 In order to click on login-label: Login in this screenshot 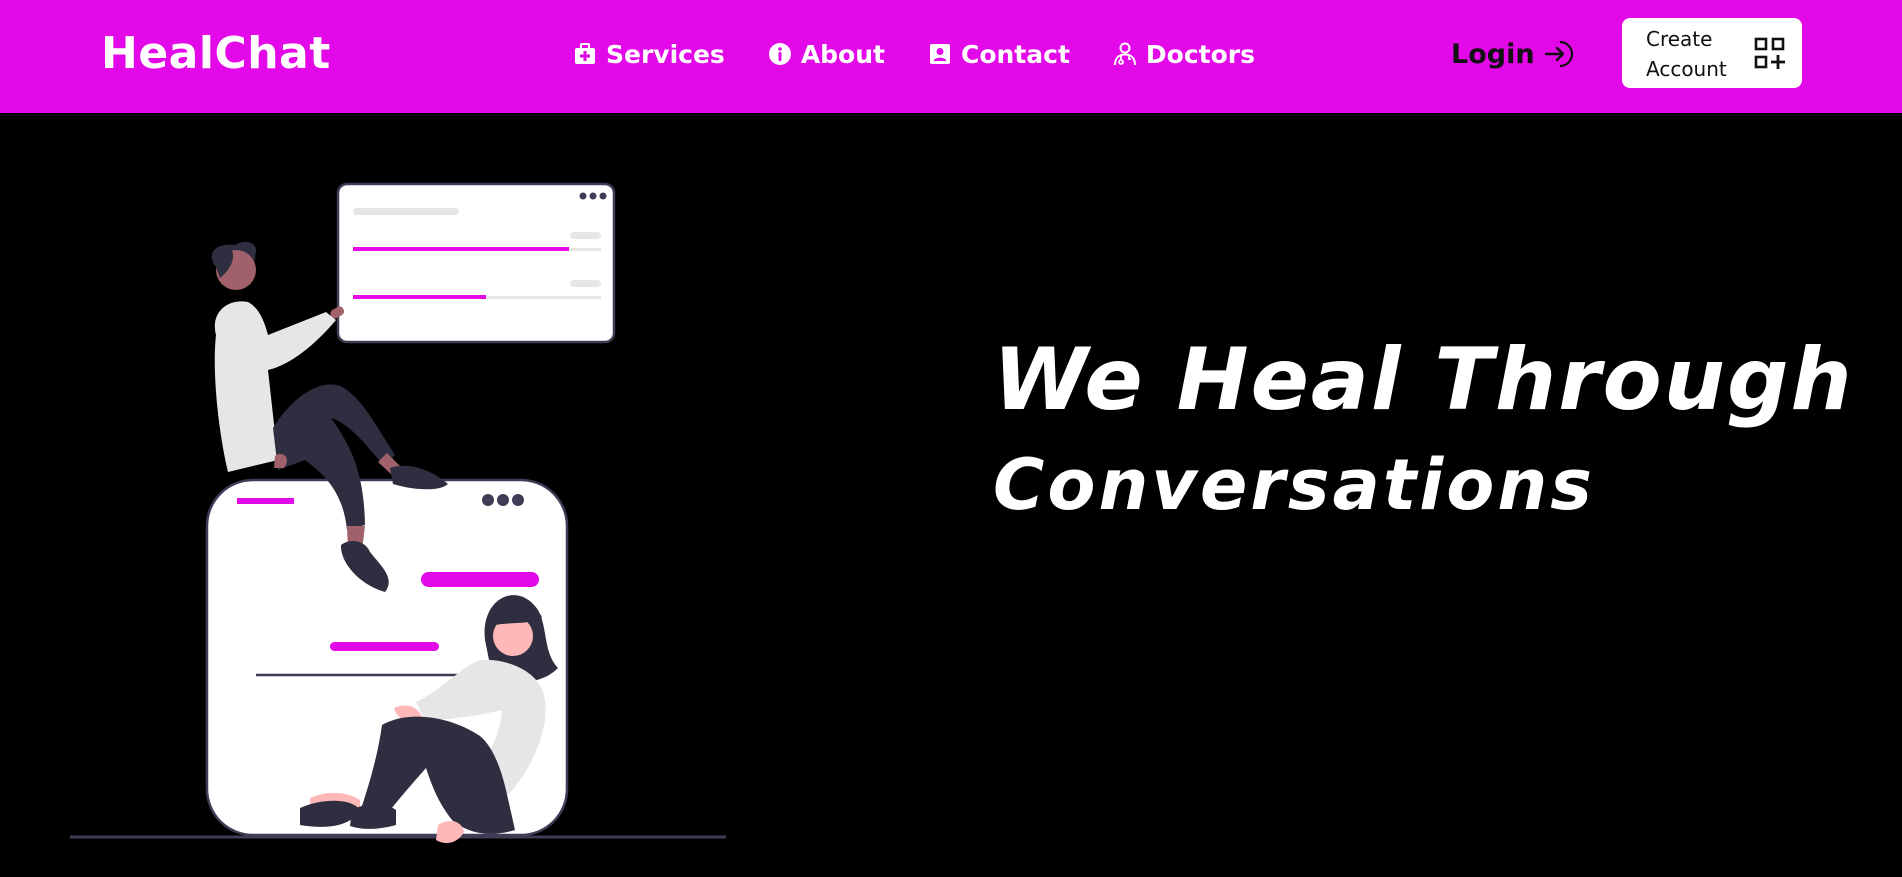, I will do `click(1493, 54)`.